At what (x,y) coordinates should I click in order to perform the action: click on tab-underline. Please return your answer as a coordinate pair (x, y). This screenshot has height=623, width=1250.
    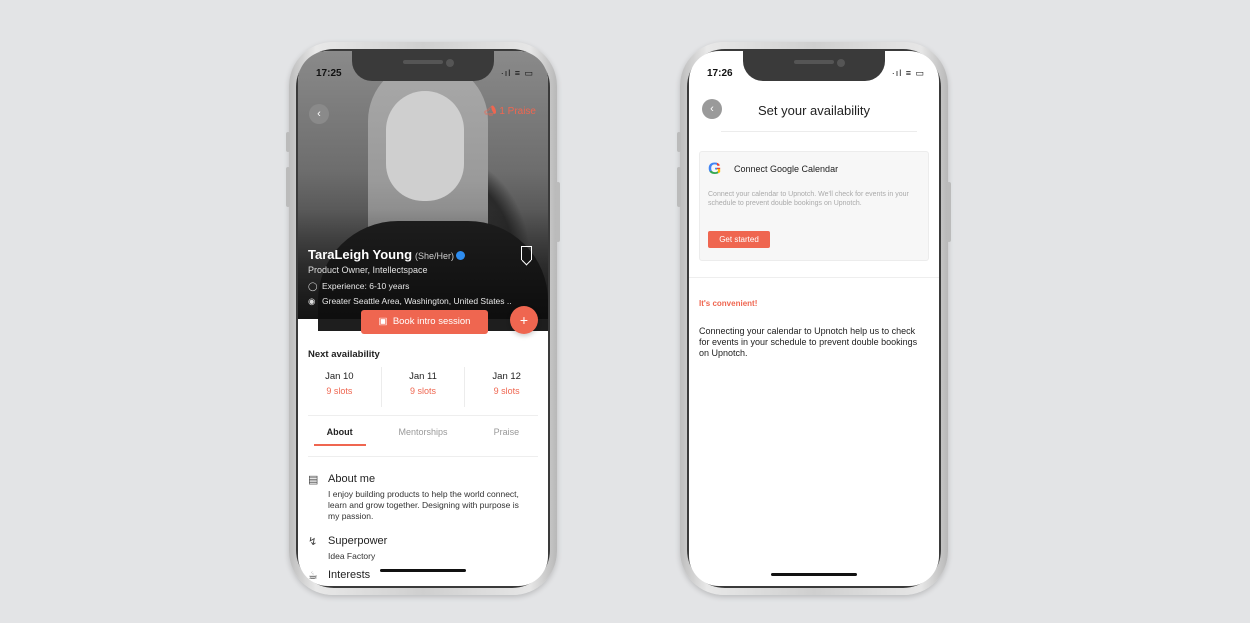
    Looking at the image, I should click on (340, 445).